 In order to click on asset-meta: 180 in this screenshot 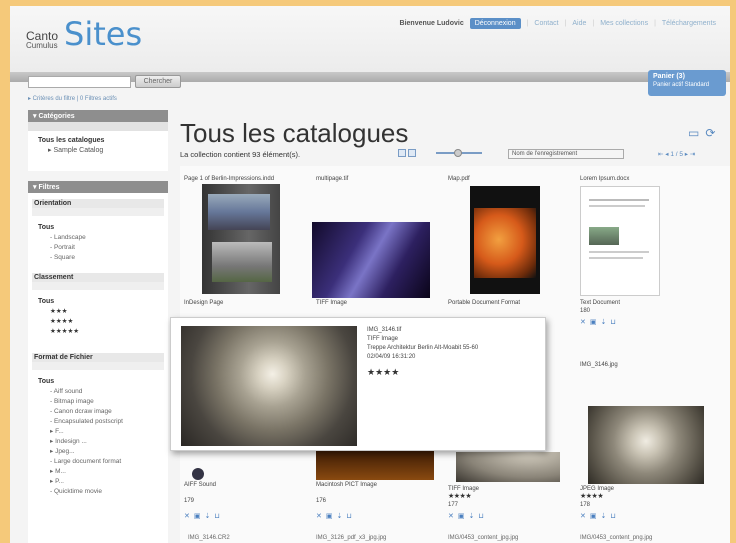, I will do `click(585, 311)`.